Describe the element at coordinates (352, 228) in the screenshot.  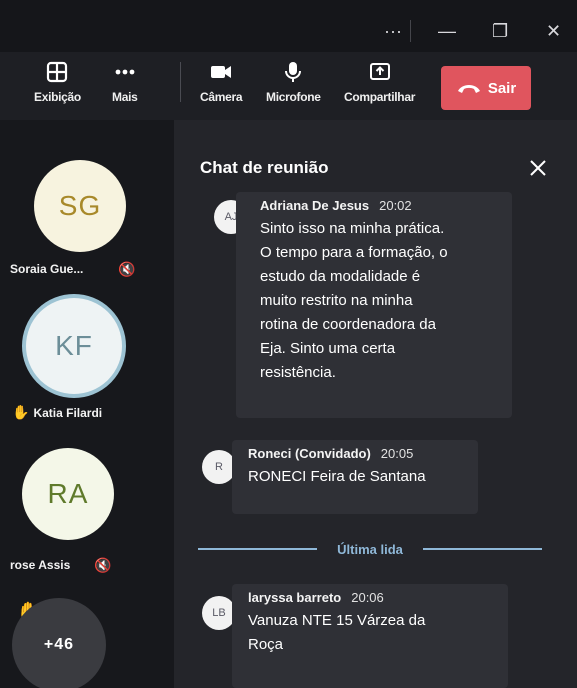
I see `message-line: Sinto isso na minha prática.` at that location.